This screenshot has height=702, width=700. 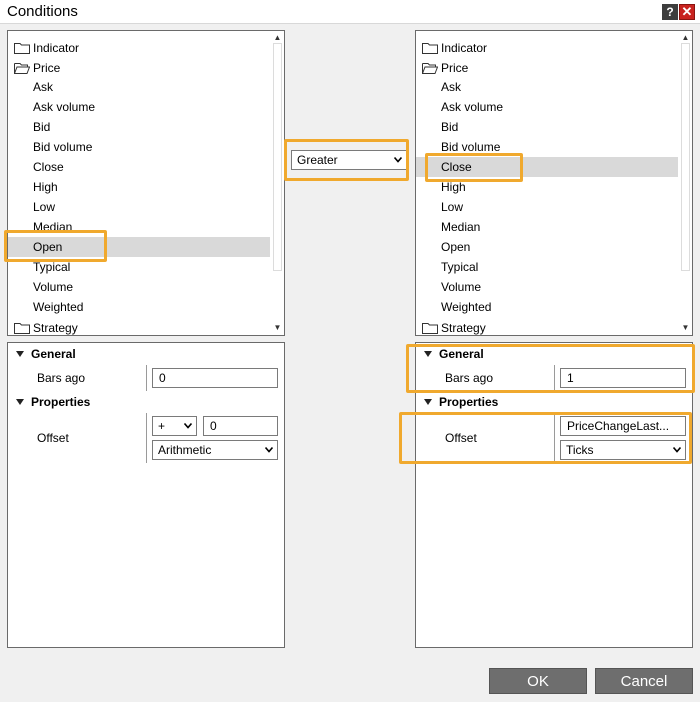 I want to click on offset-type-select: Ticks, so click(x=623, y=450).